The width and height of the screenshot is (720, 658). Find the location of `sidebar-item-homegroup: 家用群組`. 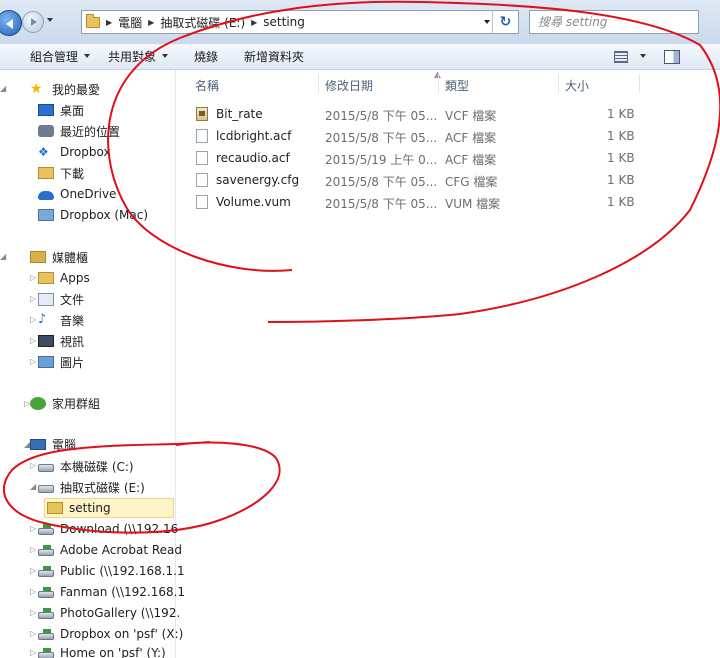

sidebar-item-homegroup: 家用群組 is located at coordinates (65, 403).